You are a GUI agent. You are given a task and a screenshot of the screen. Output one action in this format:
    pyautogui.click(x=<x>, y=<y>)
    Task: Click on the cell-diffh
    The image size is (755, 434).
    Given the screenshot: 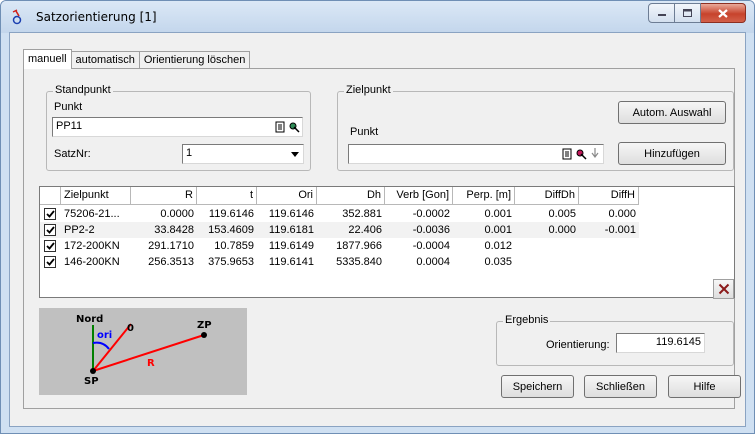 What is the action you would take?
    pyautogui.click(x=609, y=262)
    